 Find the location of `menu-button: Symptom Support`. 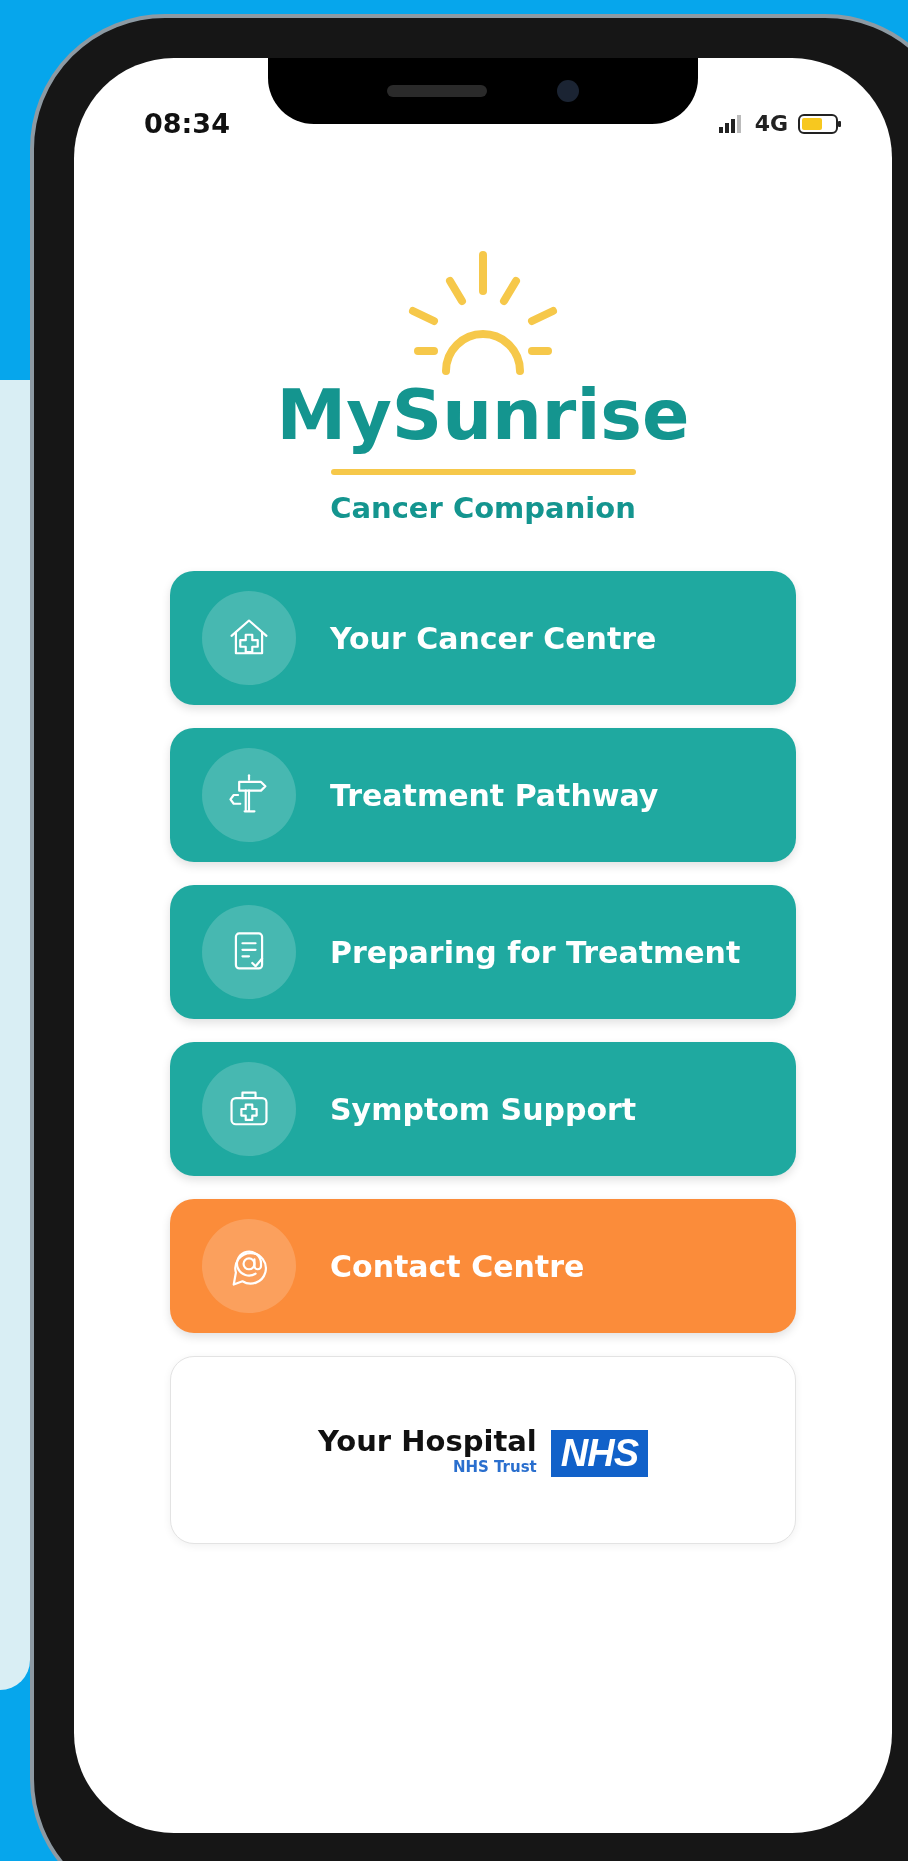

menu-button: Symptom Support is located at coordinates (483, 1109).